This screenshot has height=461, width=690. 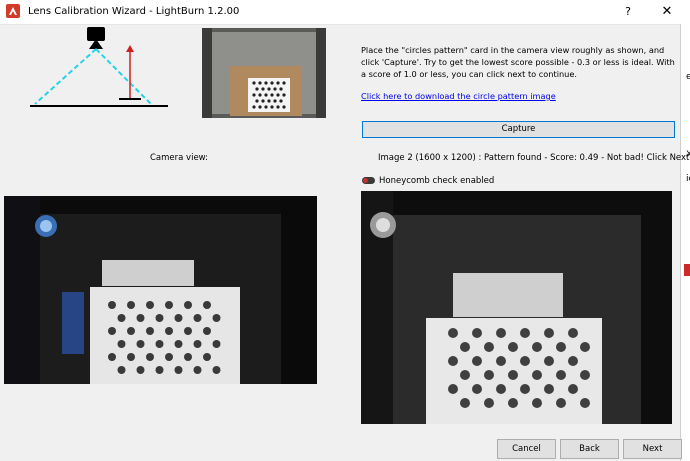 I want to click on background-red-element, so click(x=687, y=270).